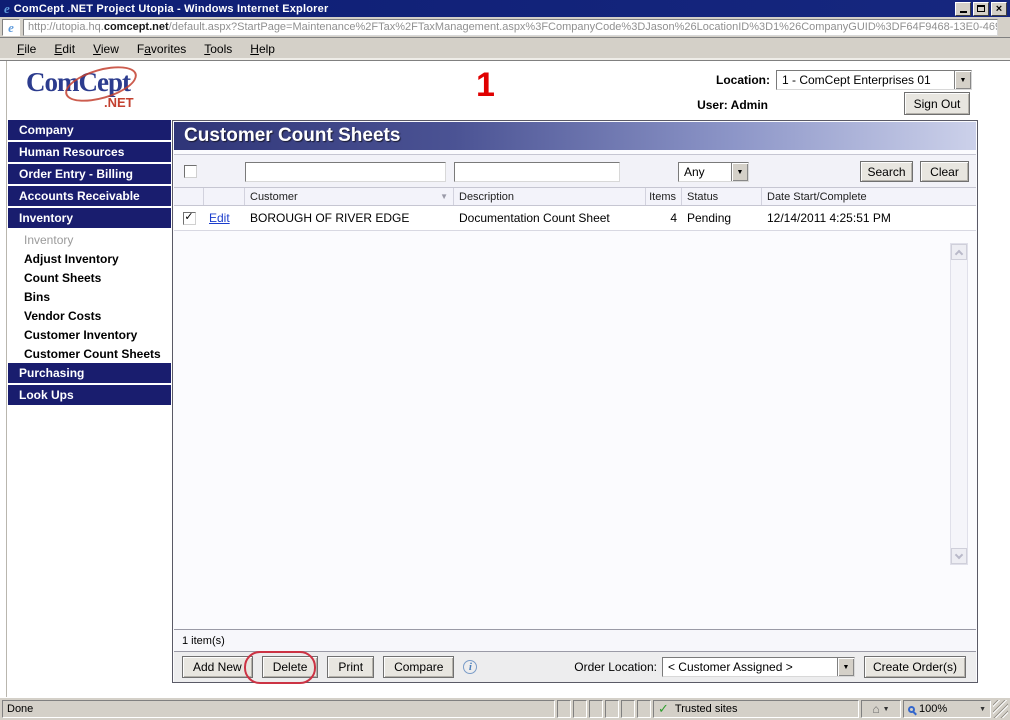  I want to click on status-text-pane: Done, so click(278, 709).